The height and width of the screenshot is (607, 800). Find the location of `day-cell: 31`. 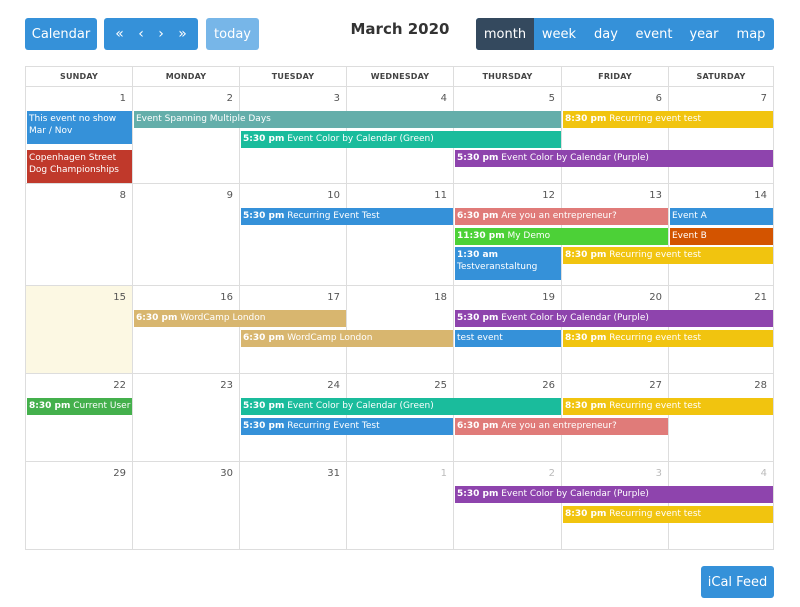

day-cell: 31 is located at coordinates (293, 506).